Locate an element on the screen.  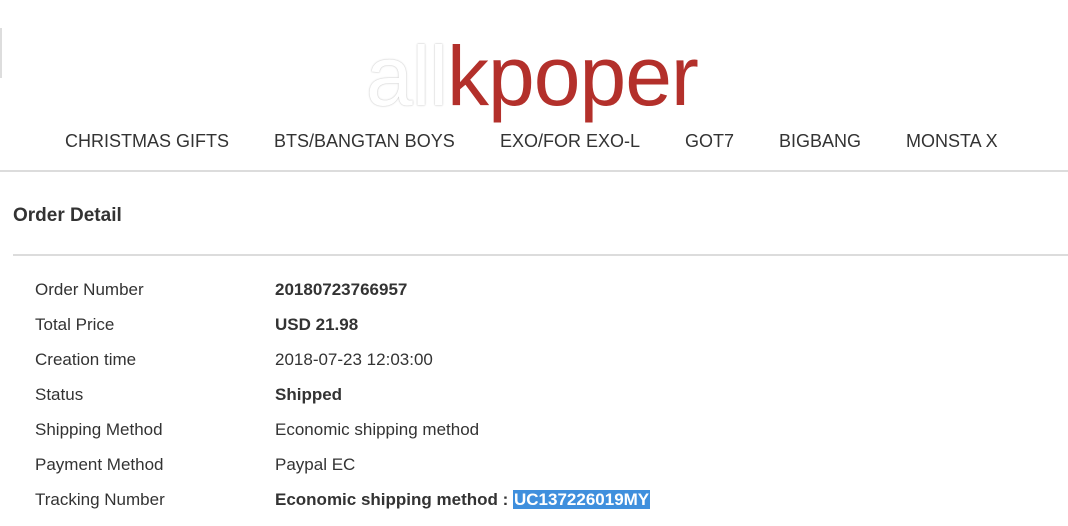
status-label: Status is located at coordinates (59, 394).